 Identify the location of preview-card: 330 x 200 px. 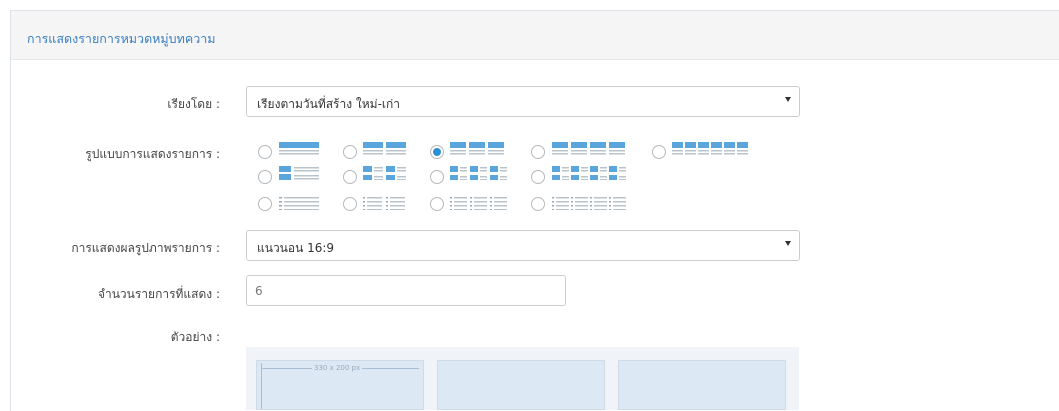
(340, 385).